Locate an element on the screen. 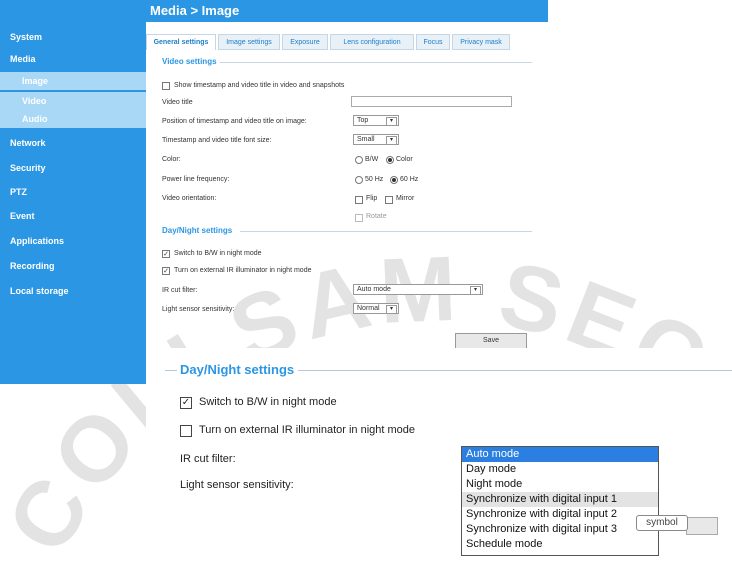 This screenshot has height=566, width=732. ir-cut-label-small: IR cut filter: is located at coordinates (180, 290).